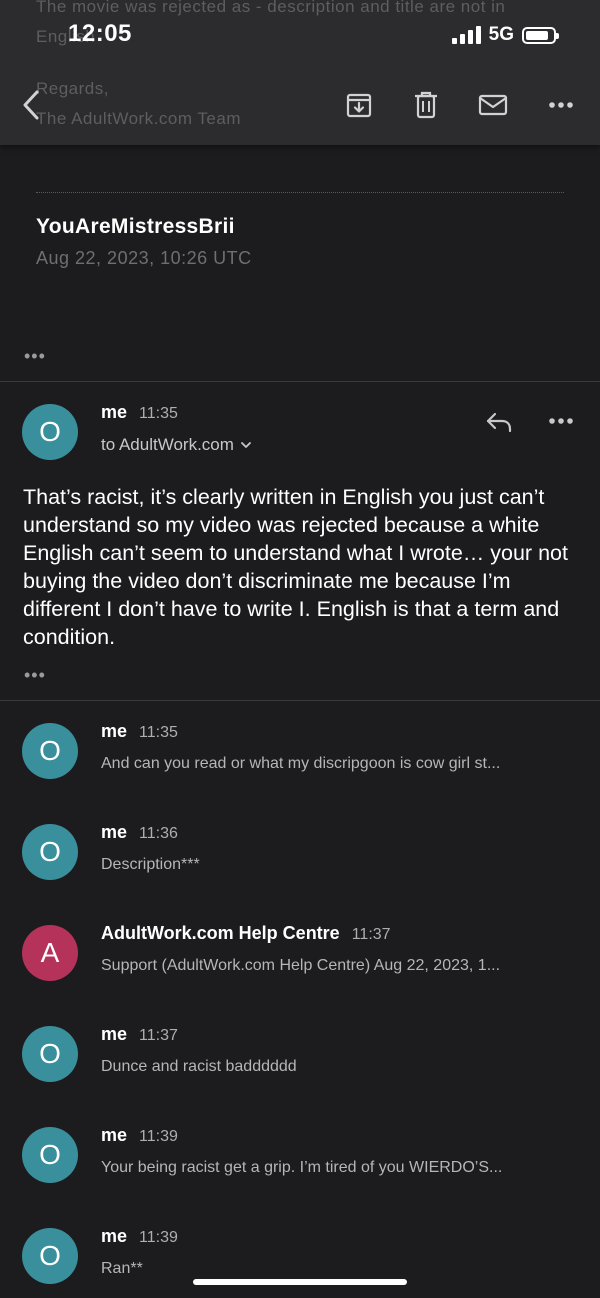 The image size is (600, 1298). What do you see at coordinates (31, 105) in the screenshot?
I see `back-chevron-icon` at bounding box center [31, 105].